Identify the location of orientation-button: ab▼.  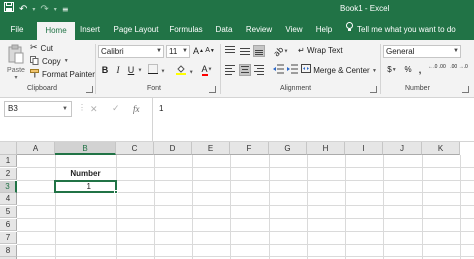
(280, 51).